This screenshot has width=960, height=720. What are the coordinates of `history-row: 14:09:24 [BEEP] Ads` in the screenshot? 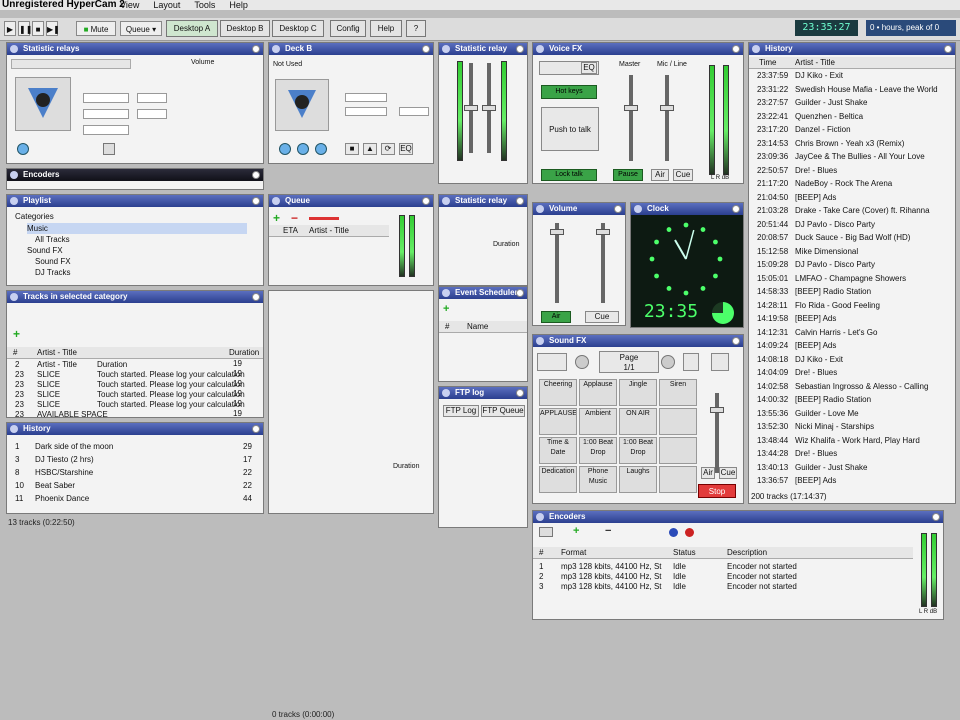 It's located at (852, 345).